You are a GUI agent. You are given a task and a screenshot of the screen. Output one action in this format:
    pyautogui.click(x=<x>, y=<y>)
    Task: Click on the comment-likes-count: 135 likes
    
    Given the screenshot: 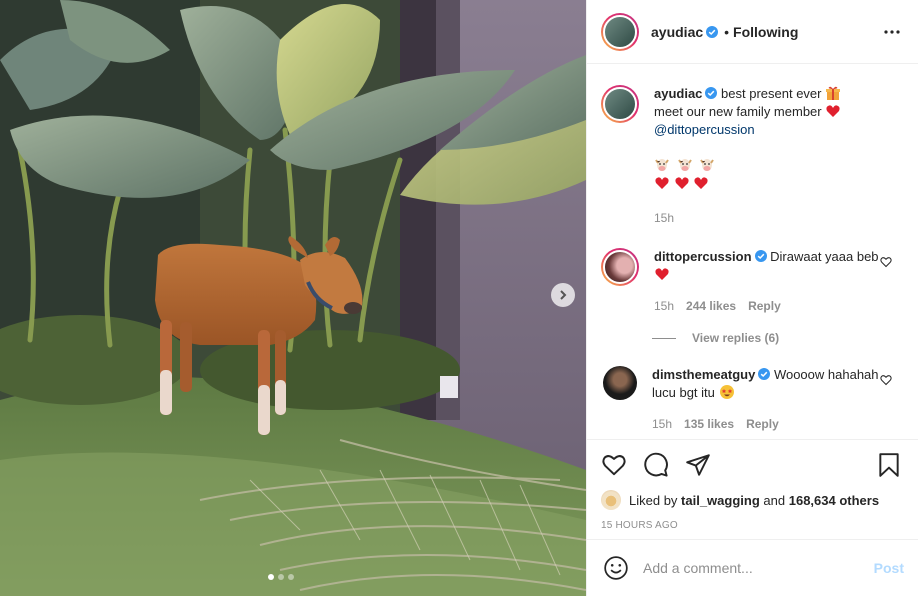 What is the action you would take?
    pyautogui.click(x=709, y=424)
    